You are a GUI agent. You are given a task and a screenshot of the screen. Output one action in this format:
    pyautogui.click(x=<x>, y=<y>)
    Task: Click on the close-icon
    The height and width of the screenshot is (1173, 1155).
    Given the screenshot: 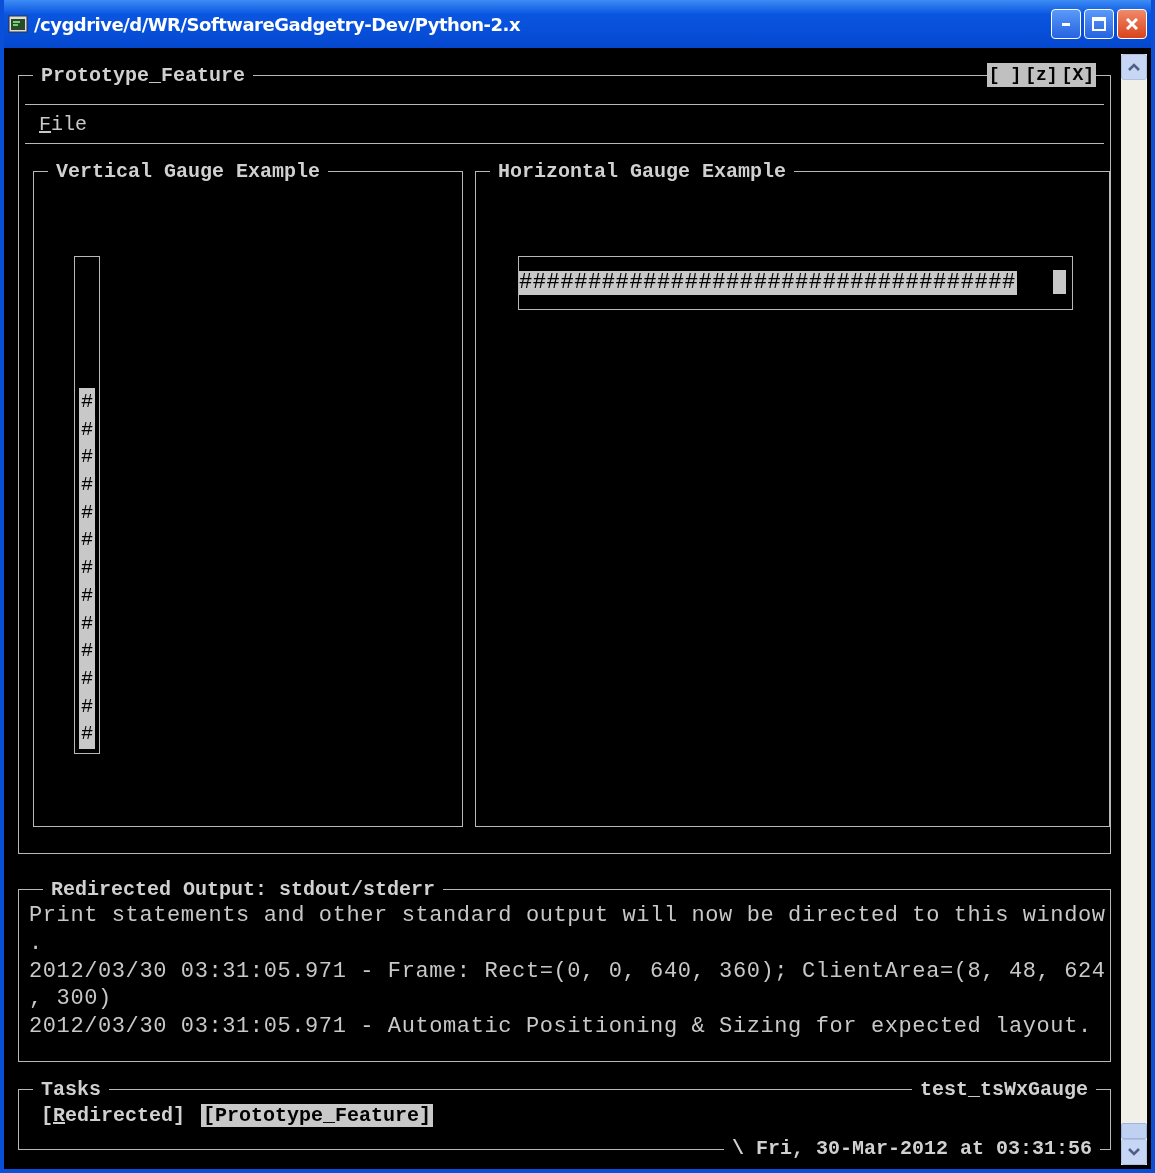 What is the action you would take?
    pyautogui.click(x=1132, y=24)
    